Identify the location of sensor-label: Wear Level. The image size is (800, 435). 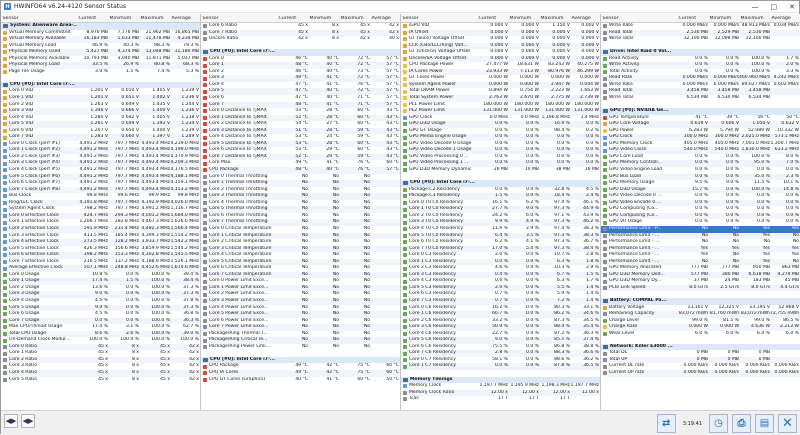
(622, 333).